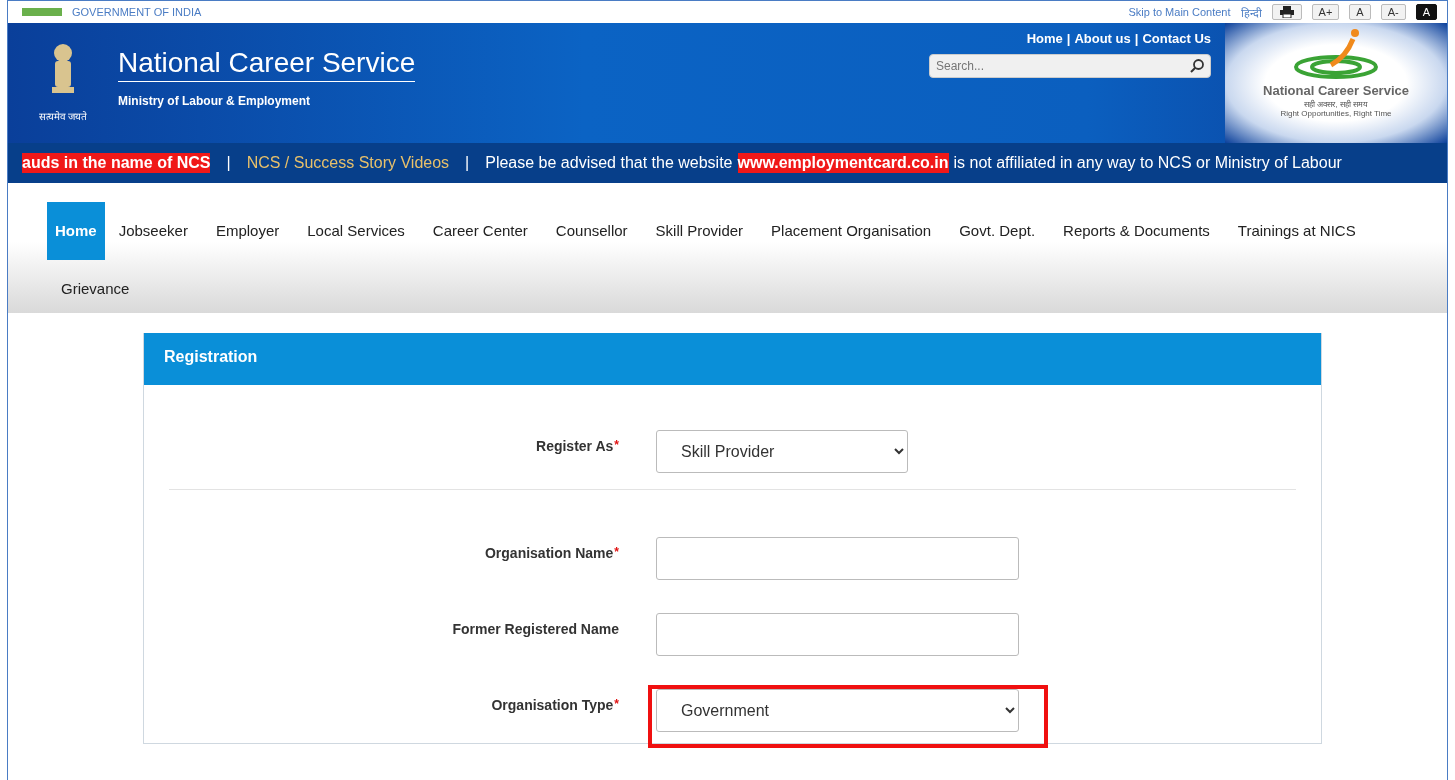  Describe the element at coordinates (214, 101) in the screenshot. I see `site-subtitle: Ministry of Labour & Employment` at that location.